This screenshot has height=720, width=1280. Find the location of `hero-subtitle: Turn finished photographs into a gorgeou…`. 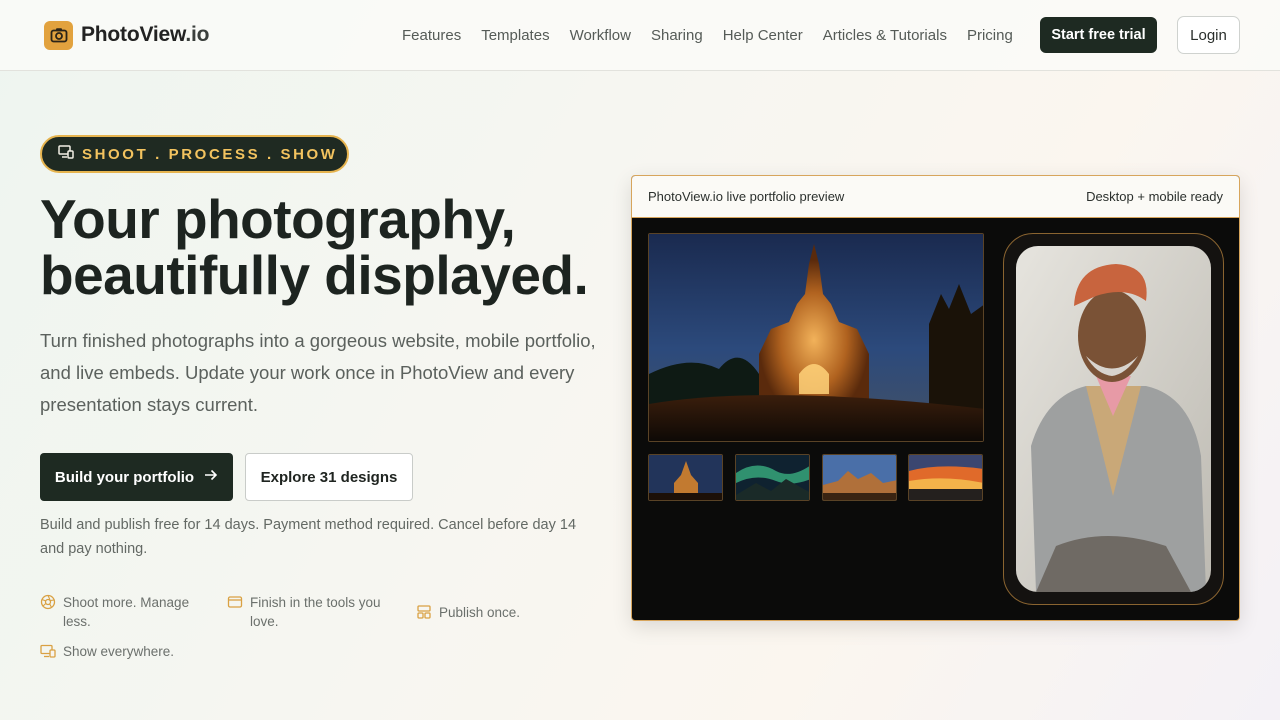

hero-subtitle: Turn finished photographs into a gorgeou… is located at coordinates (318, 372).